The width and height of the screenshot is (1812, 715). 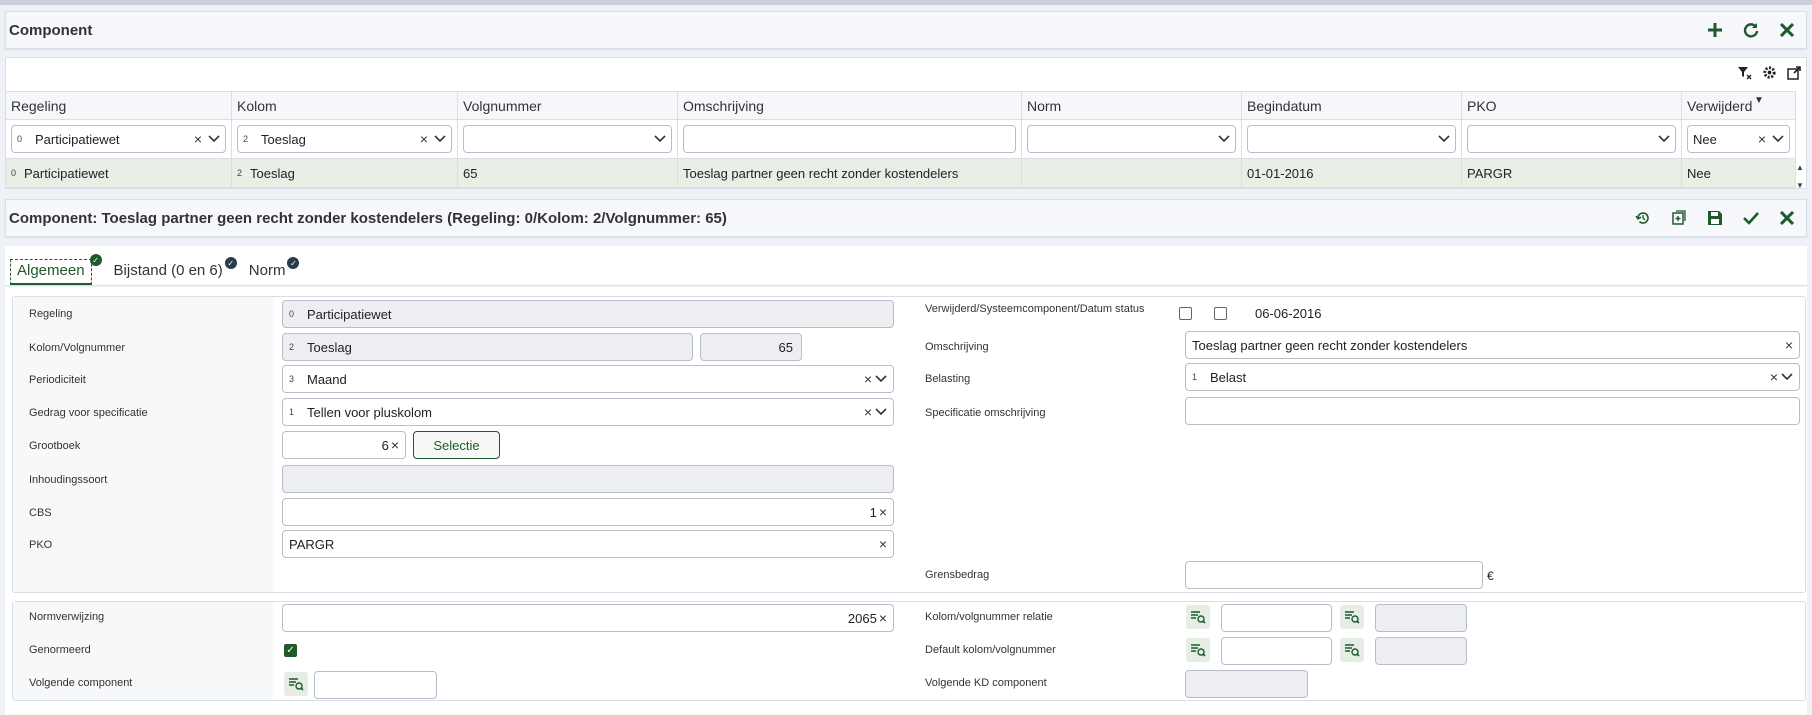 I want to click on label-status: Verwijderd/Systeemcomponent/Datum status, so click(x=1035, y=309).